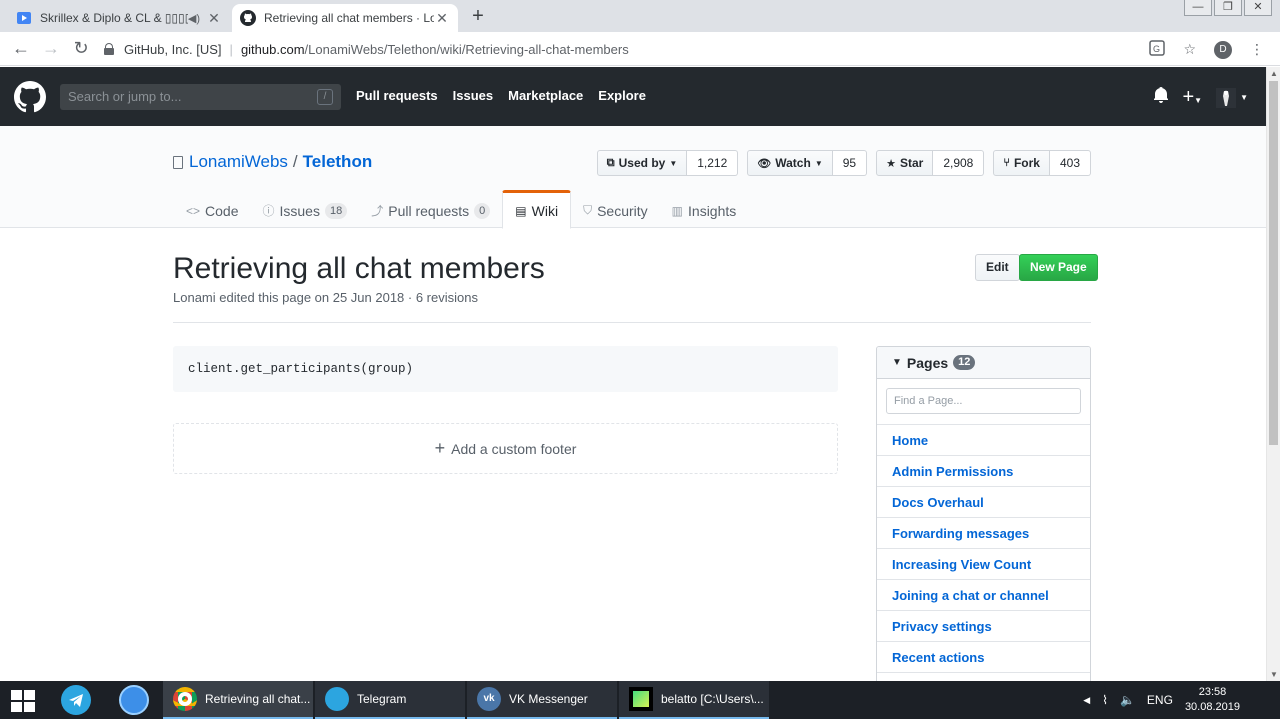 The image size is (1280, 719). What do you see at coordinates (1206, 49) in the screenshot?
I see `toolbar-actions: G ☆ D ⋮` at bounding box center [1206, 49].